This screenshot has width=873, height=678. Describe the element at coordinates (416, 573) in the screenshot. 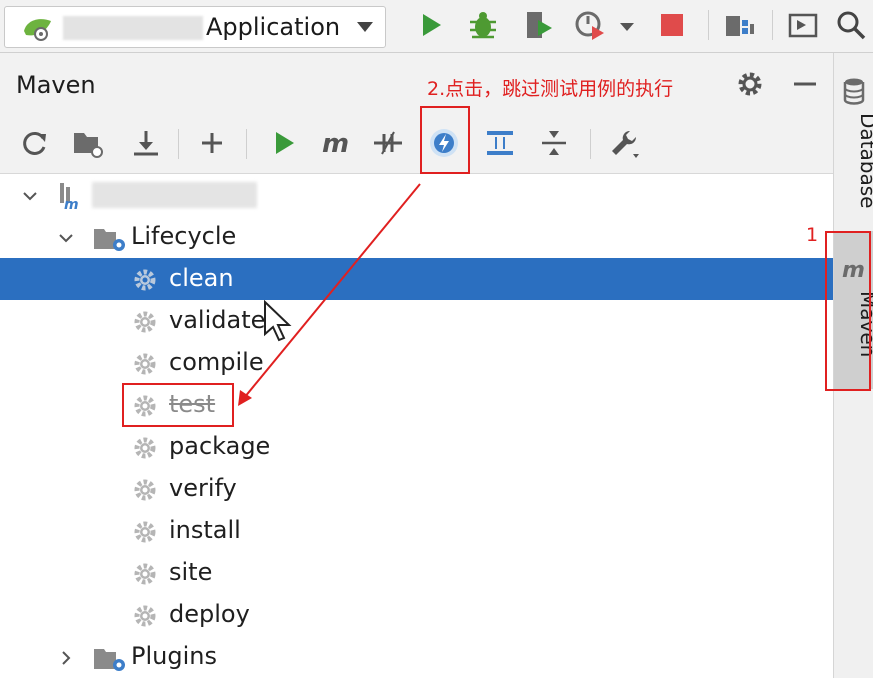

I see `tree-row-goal-site: site` at that location.